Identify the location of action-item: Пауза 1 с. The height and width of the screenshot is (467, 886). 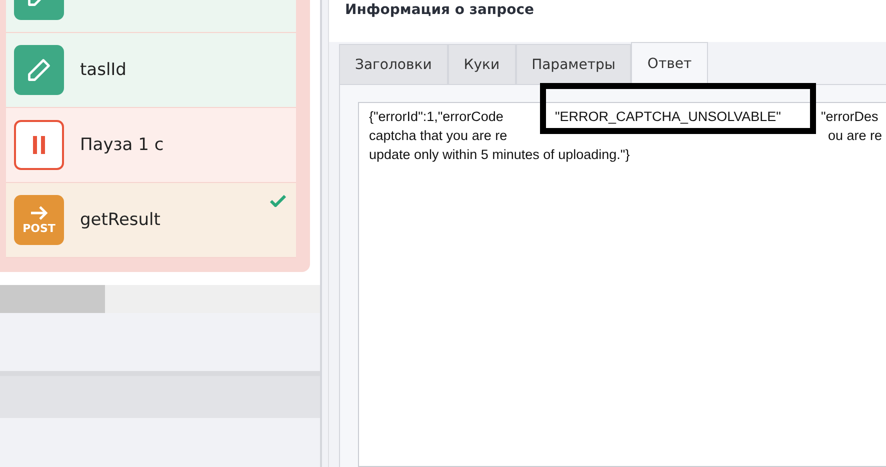
(151, 145).